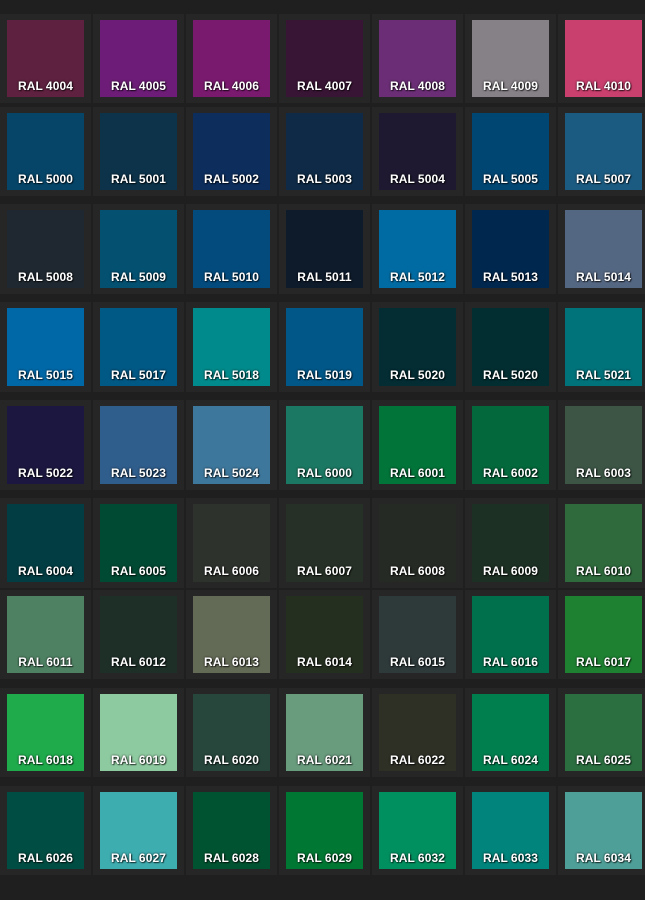 The width and height of the screenshot is (645, 900). What do you see at coordinates (601, 445) in the screenshot?
I see `color-swatch: RAL 6003` at bounding box center [601, 445].